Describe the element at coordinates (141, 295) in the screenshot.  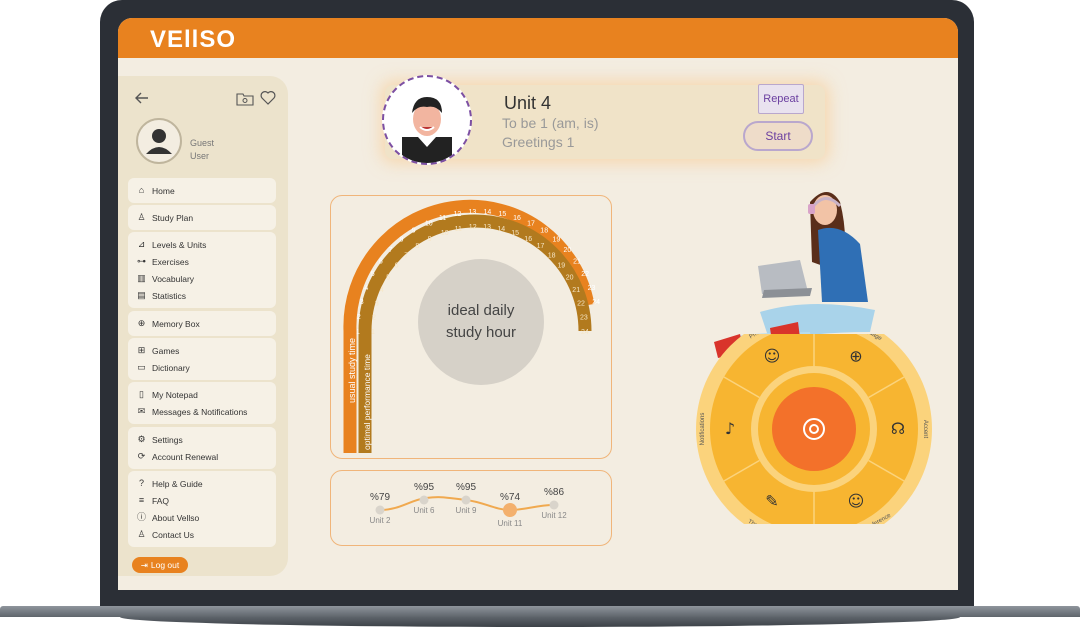
I see `statistics-icon: ▤` at that location.